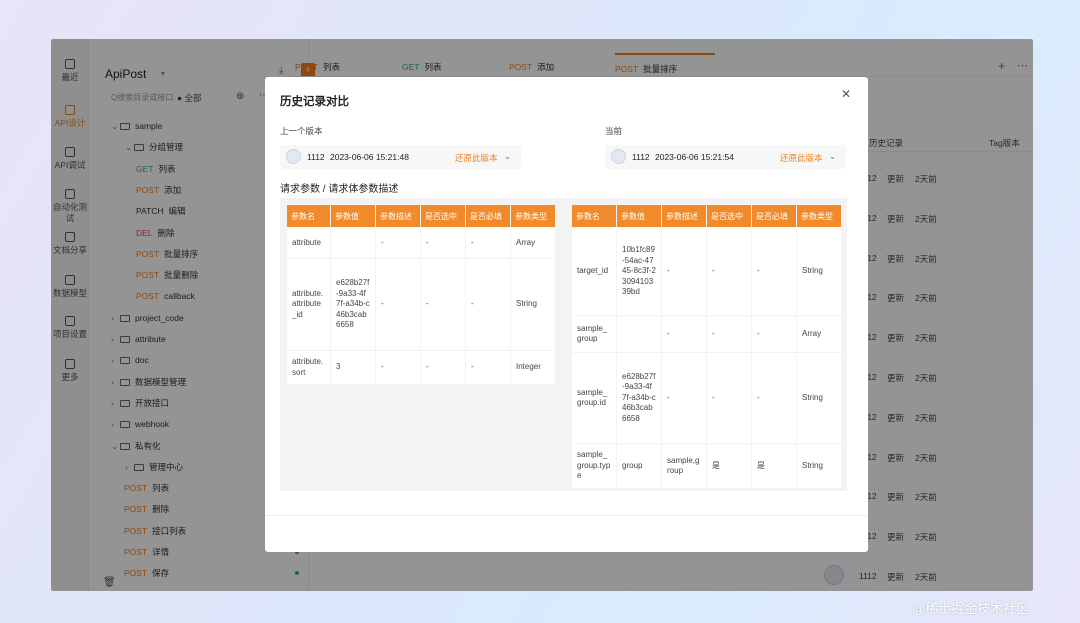 The width and height of the screenshot is (1080, 623). I want to click on modal-title: 历史记录对比, so click(314, 102).